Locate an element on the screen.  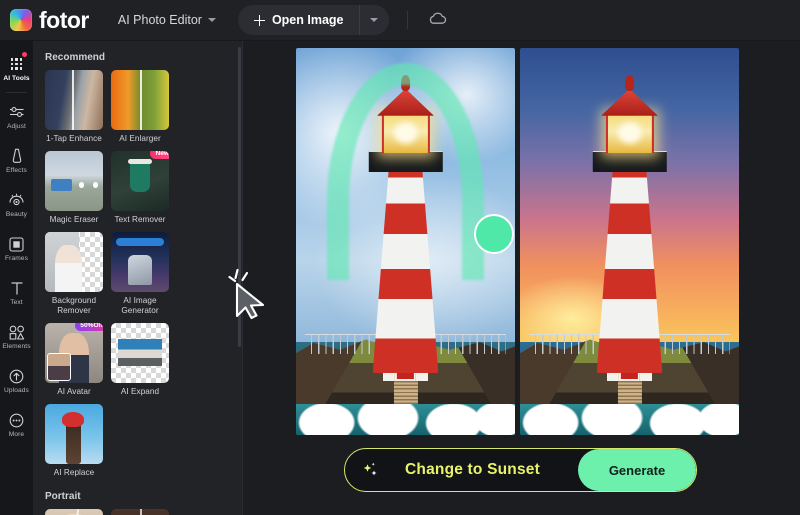
sidebar-item-beauty: Beauty is located at coordinates (16, 205).